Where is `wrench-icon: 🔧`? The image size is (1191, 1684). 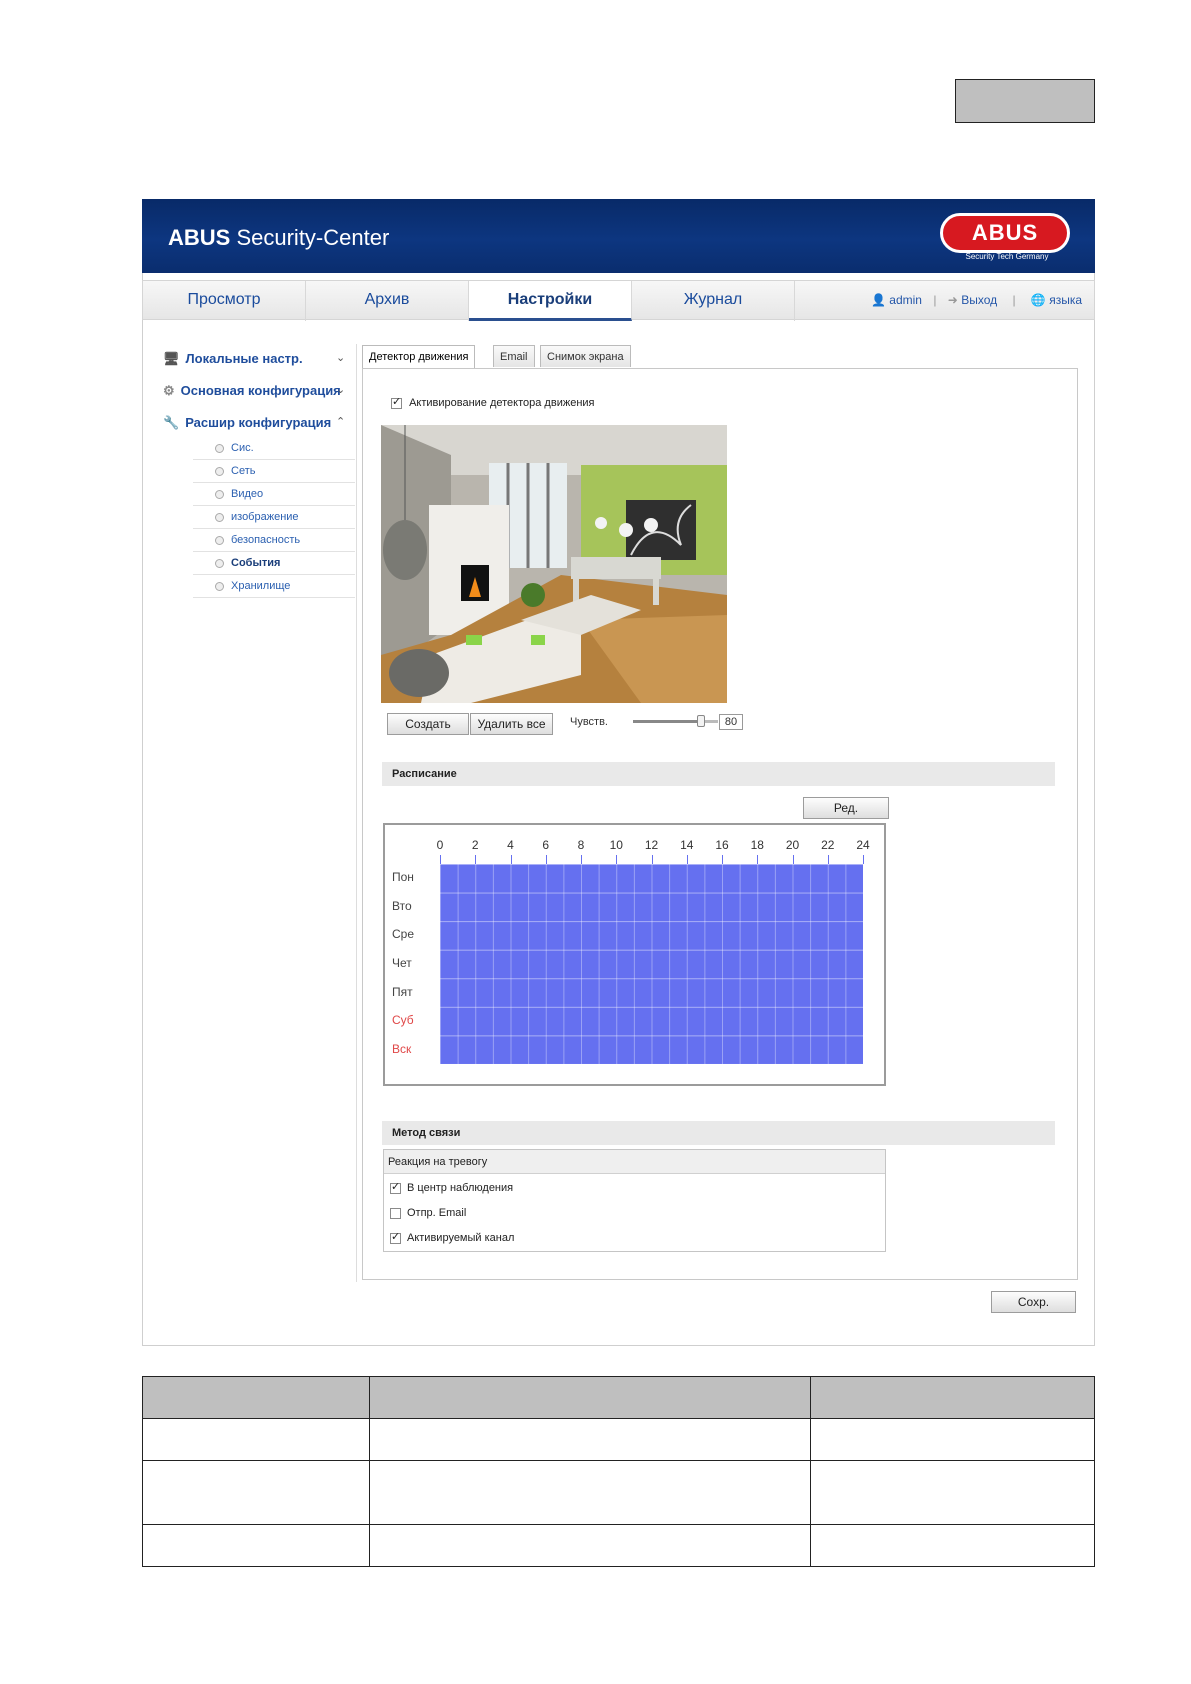
wrench-icon: 🔧 is located at coordinates (171, 422).